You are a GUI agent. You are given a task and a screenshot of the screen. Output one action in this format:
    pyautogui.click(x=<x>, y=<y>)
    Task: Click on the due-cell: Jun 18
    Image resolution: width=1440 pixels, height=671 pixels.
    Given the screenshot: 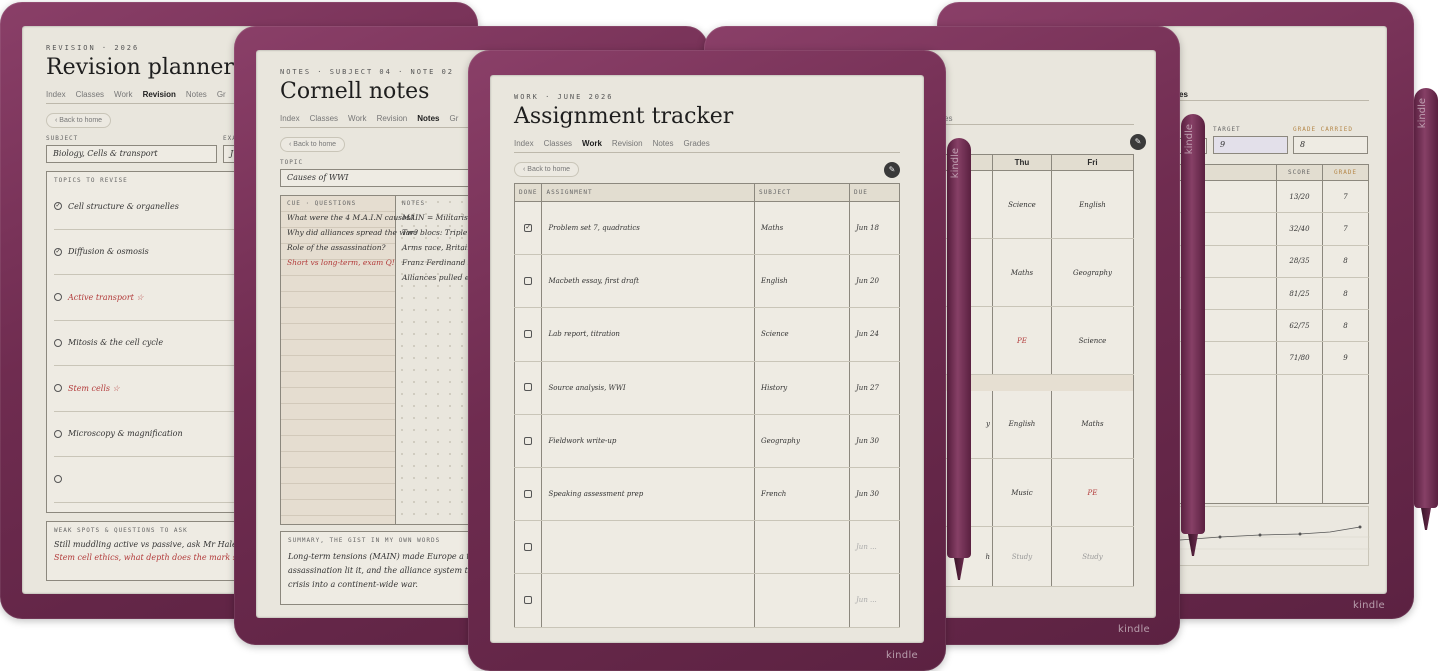 What is the action you would take?
    pyautogui.click(x=874, y=228)
    